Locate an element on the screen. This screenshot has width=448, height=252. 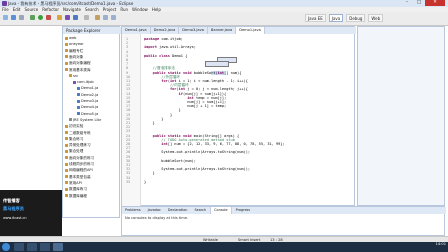
package-explorer-tab: Package Explorer is located at coordinates (92, 30).